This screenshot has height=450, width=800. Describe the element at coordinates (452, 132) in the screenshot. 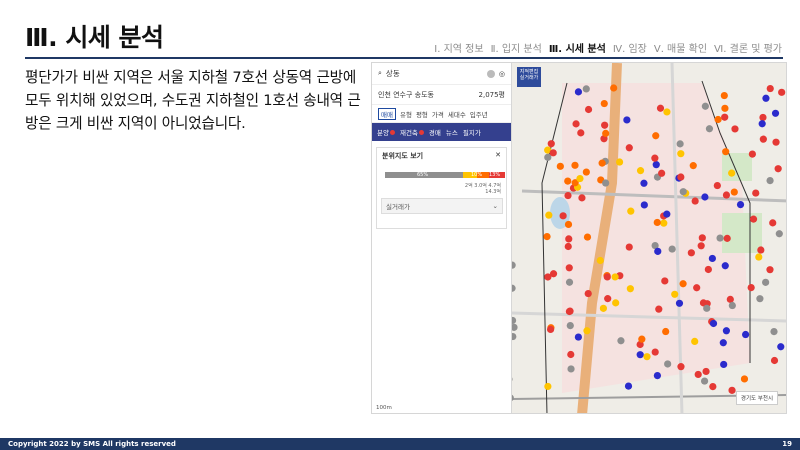

I see `nav-news: 뉴스` at that location.